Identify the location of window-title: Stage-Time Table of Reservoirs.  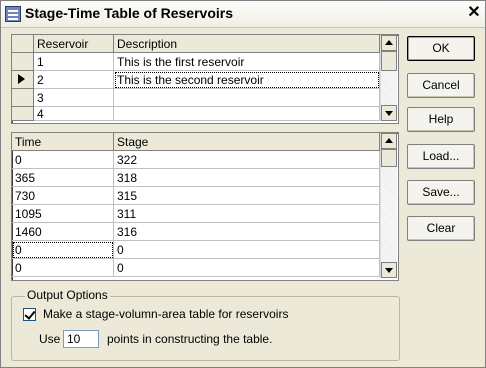
(129, 13).